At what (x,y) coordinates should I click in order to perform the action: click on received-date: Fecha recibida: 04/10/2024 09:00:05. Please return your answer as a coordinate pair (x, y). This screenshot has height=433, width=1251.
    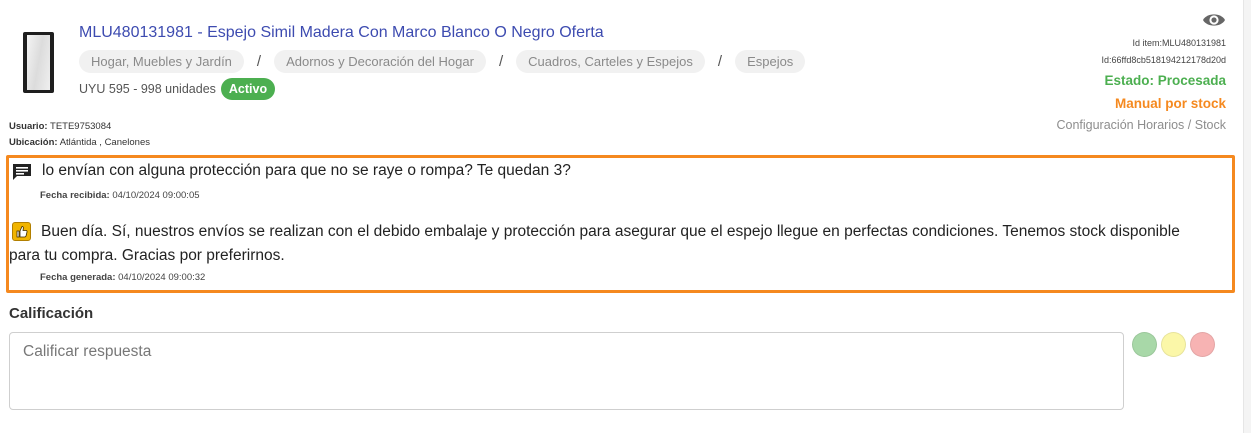
    Looking at the image, I should click on (120, 195).